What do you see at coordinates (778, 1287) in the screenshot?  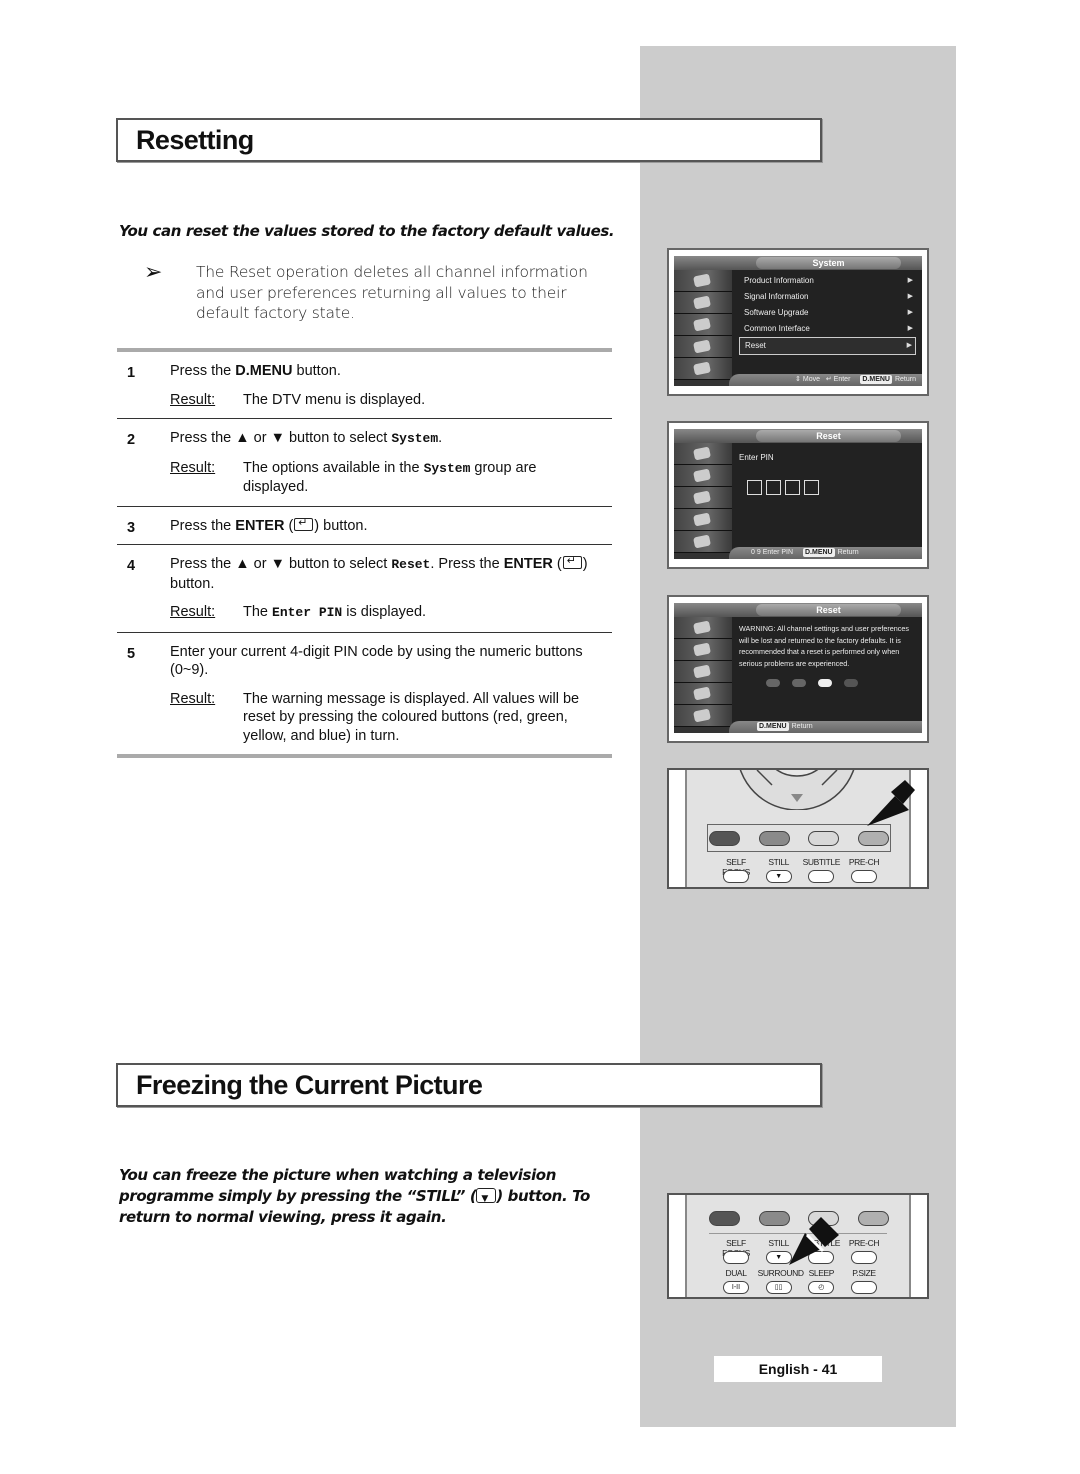 I see `surround-button: ▯▯` at bounding box center [778, 1287].